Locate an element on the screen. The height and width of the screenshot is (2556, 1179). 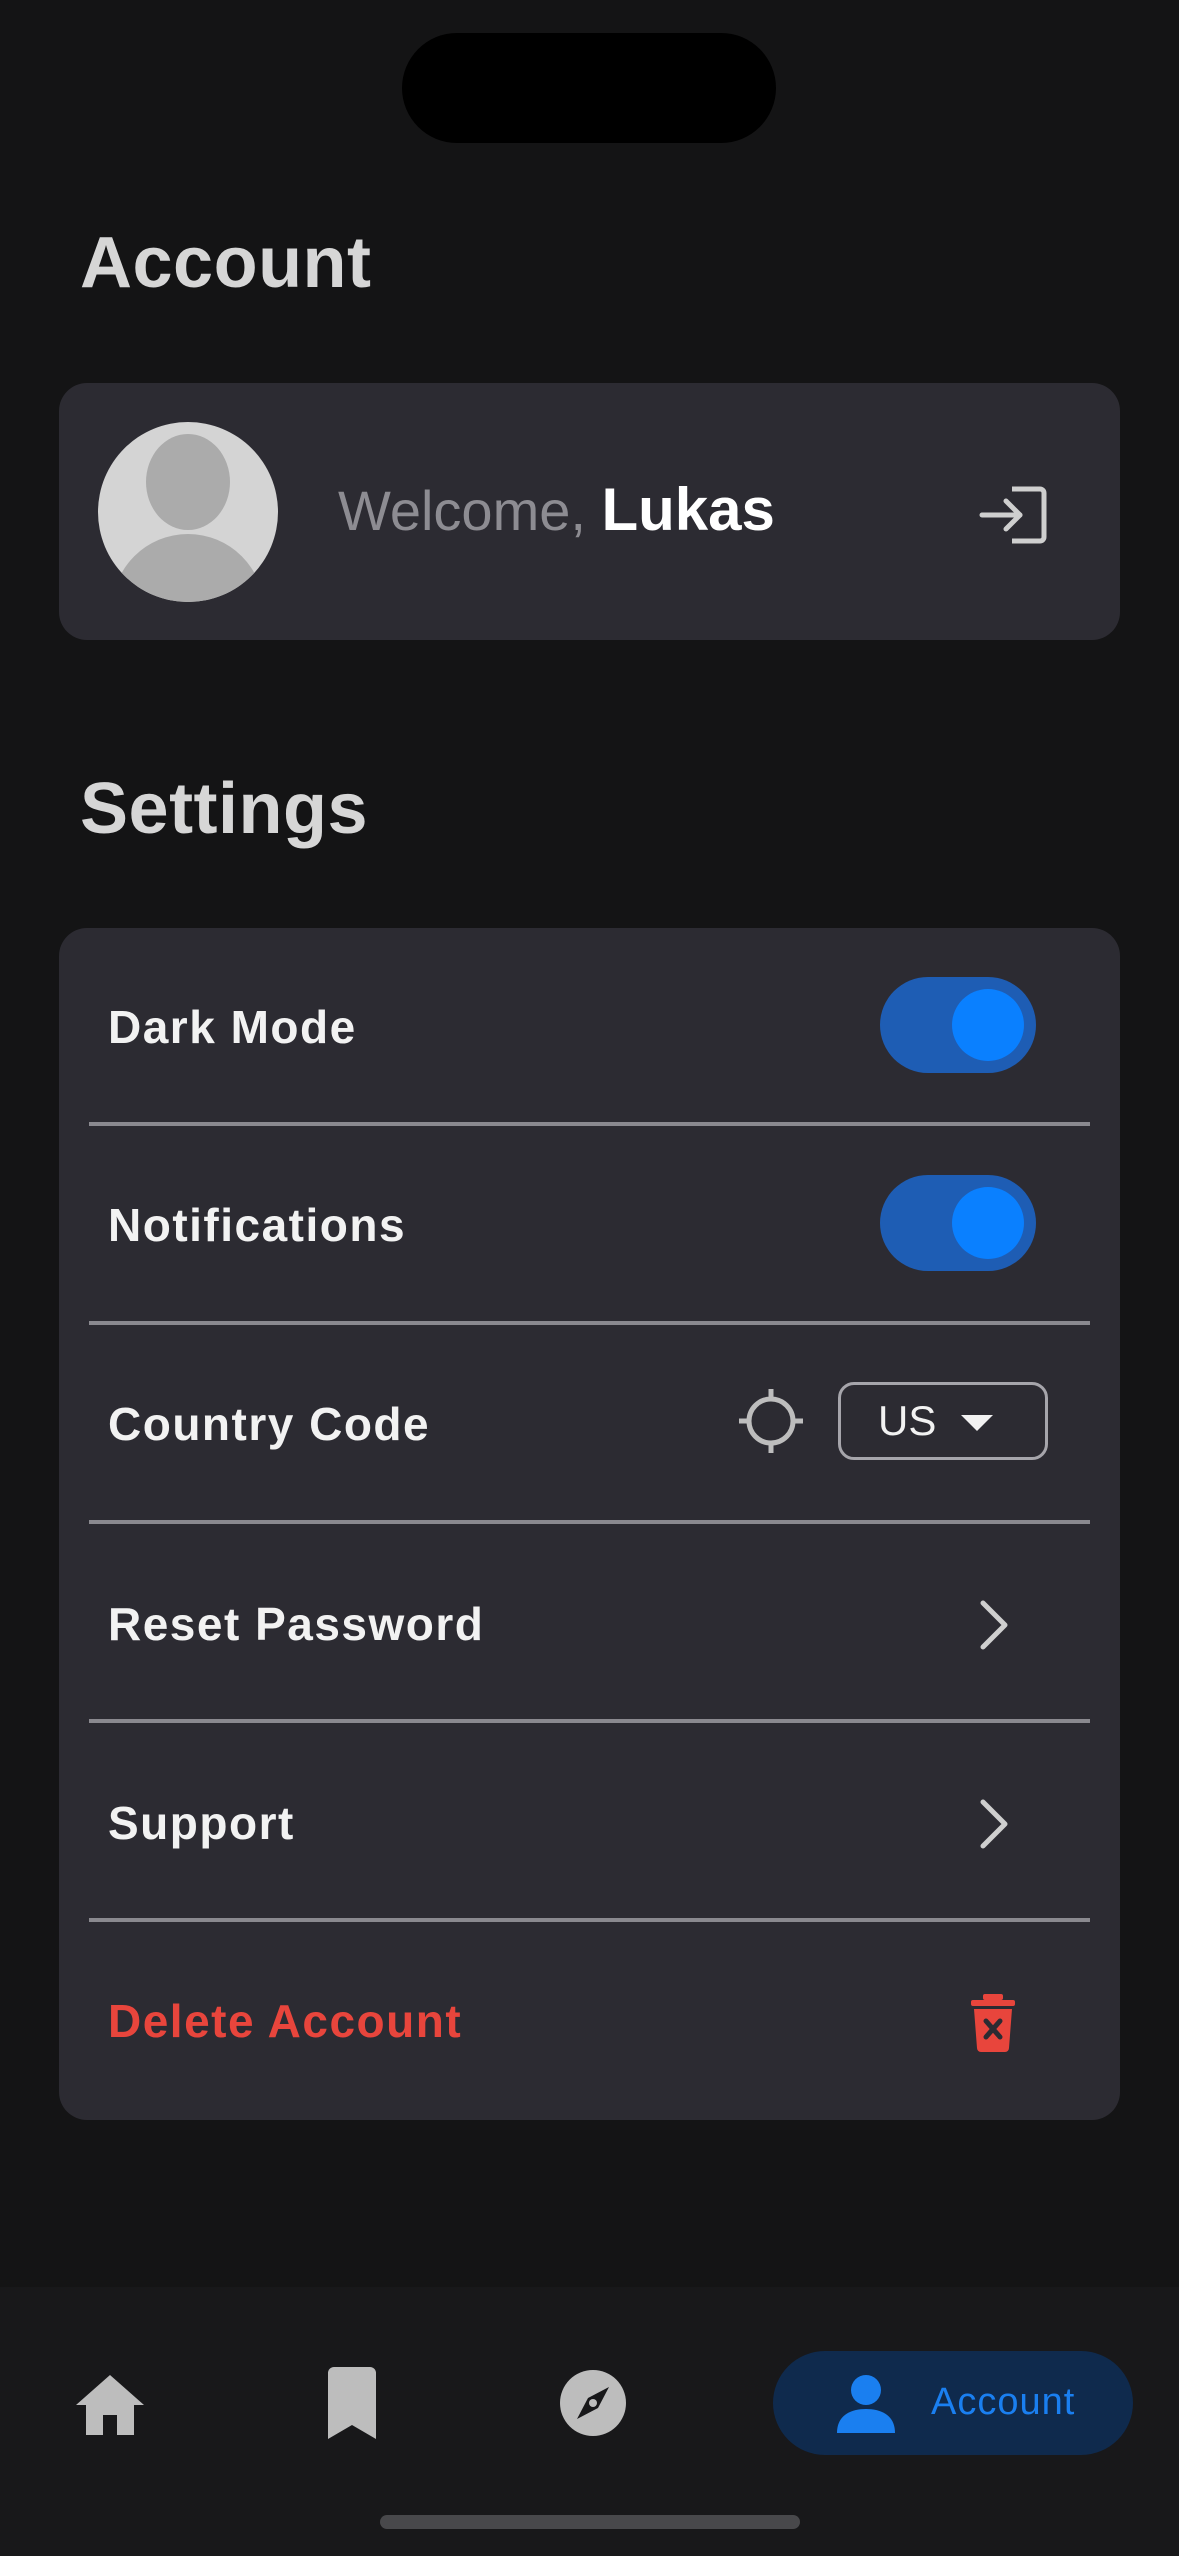
account-card: Welcome, Lukas is located at coordinates (589, 511).